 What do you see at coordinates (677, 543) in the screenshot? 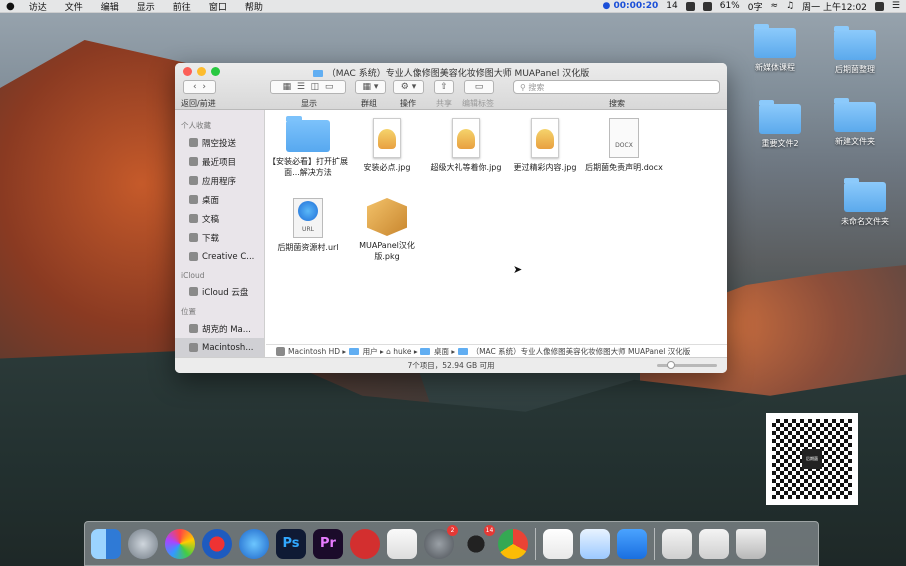
I see `dock-documents-stack-icon` at bounding box center [677, 543].